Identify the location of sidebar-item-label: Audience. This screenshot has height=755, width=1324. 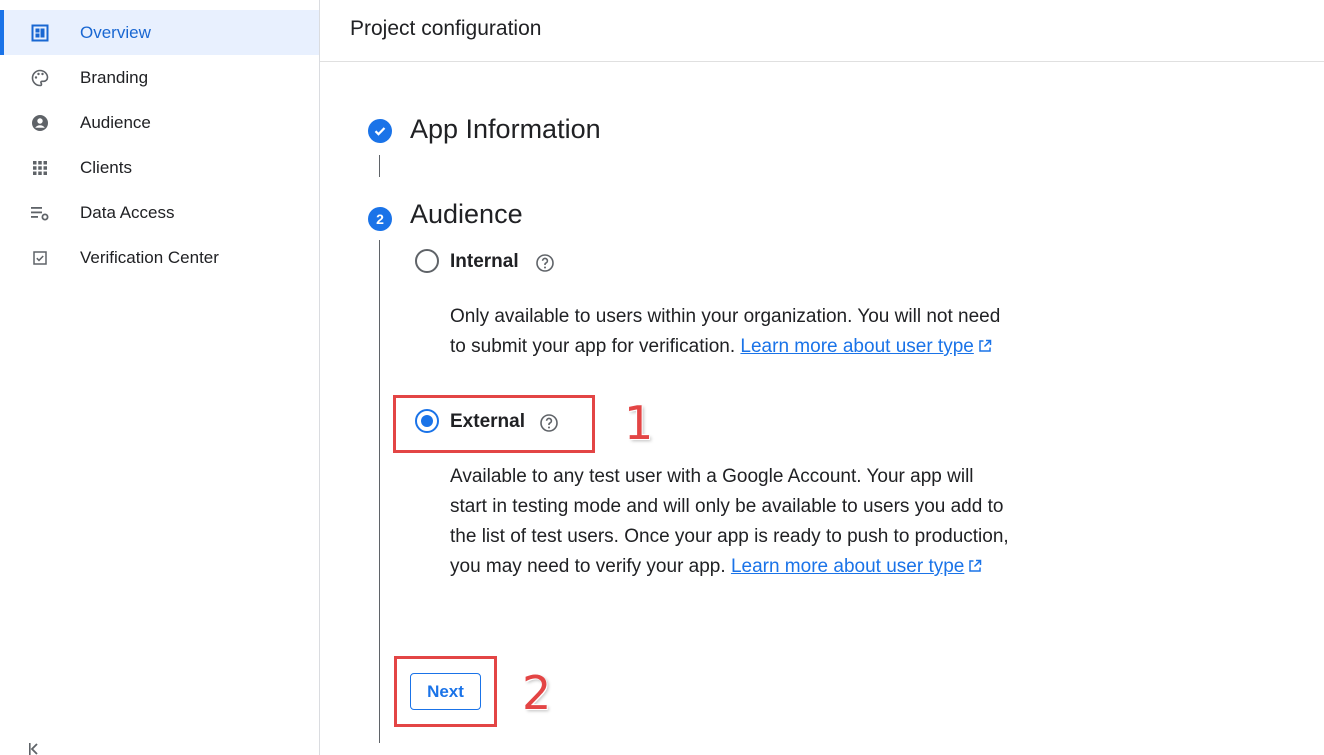
(115, 122).